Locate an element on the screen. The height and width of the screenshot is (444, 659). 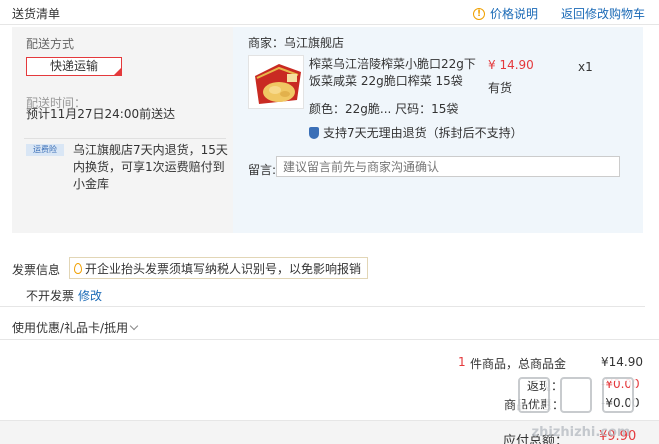
shipping-method-label: 配送方式 is located at coordinates (50, 44).